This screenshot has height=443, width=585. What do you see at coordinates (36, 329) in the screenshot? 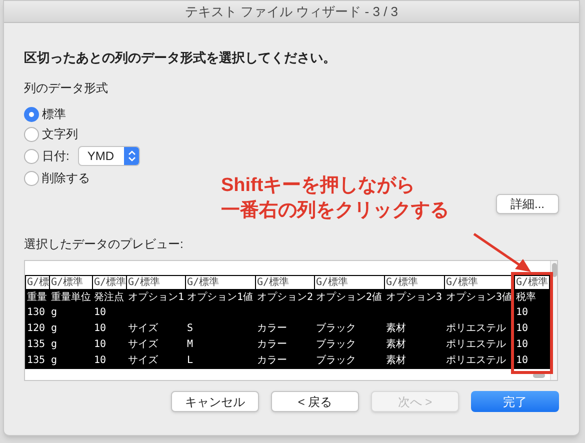
I see `table-cell-text: 120` at bounding box center [36, 329].